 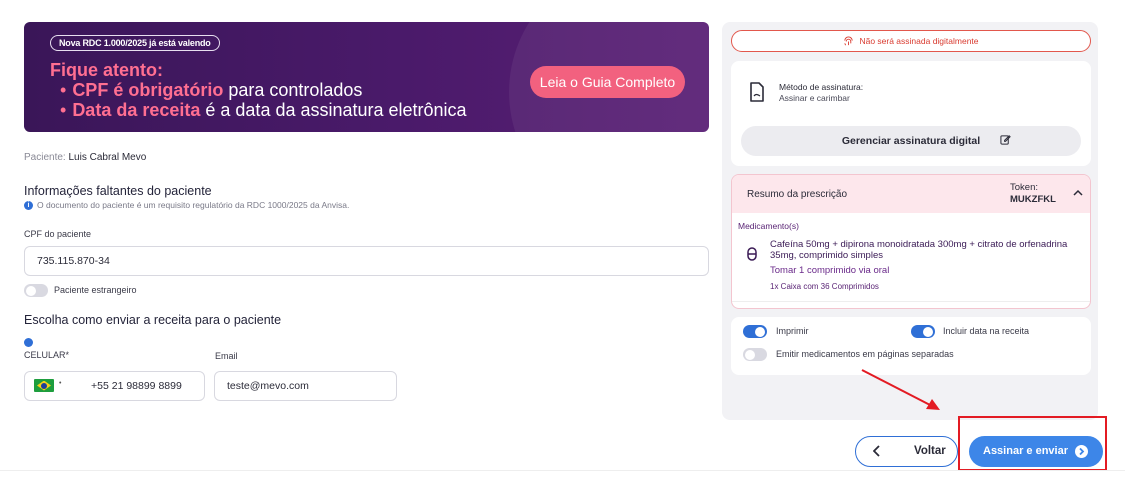 What do you see at coordinates (755, 354) in the screenshot?
I see `separate-pages-toggle` at bounding box center [755, 354].